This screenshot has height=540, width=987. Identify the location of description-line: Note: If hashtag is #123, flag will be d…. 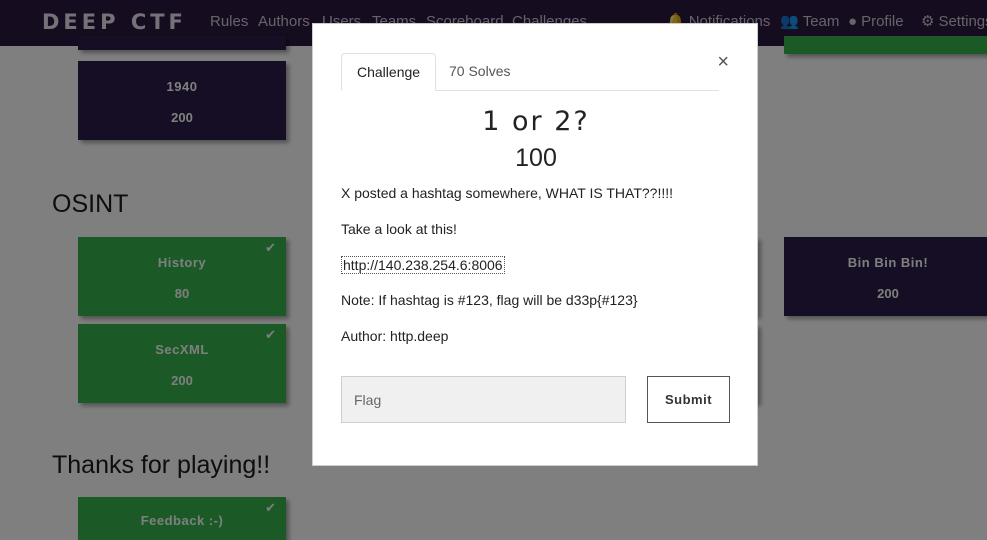
(489, 300).